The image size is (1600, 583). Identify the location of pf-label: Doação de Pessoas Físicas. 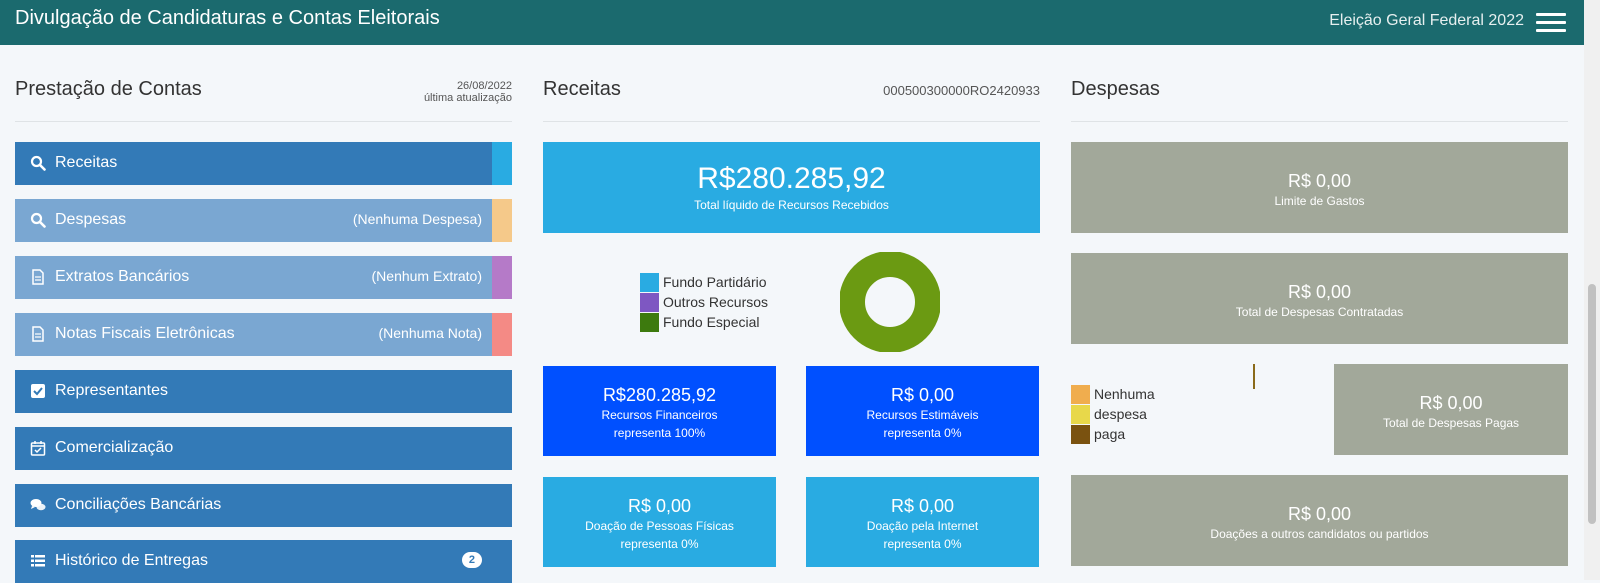
(659, 526).